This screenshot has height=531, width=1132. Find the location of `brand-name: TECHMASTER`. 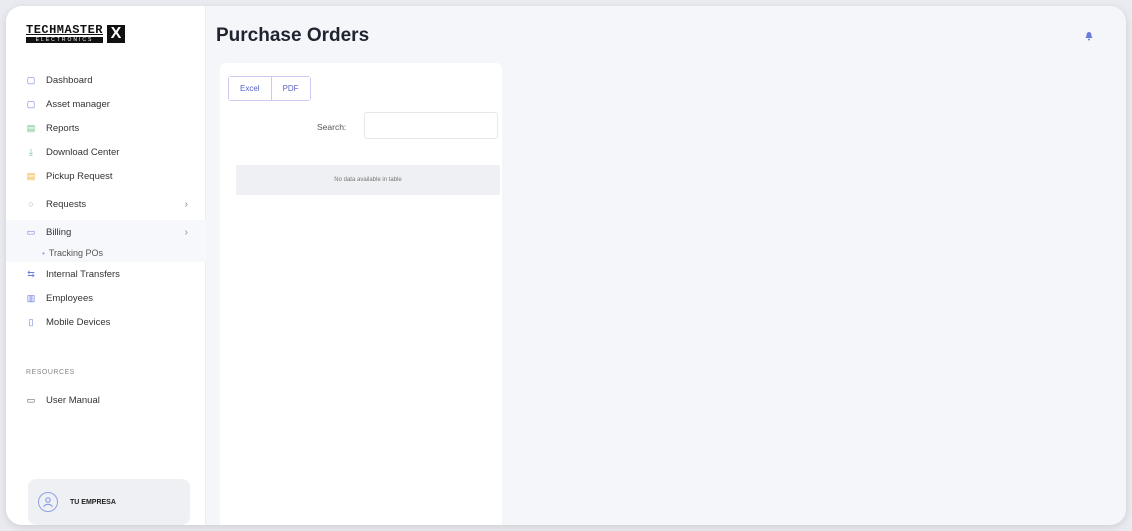

brand-name: TECHMASTER is located at coordinates (65, 30).